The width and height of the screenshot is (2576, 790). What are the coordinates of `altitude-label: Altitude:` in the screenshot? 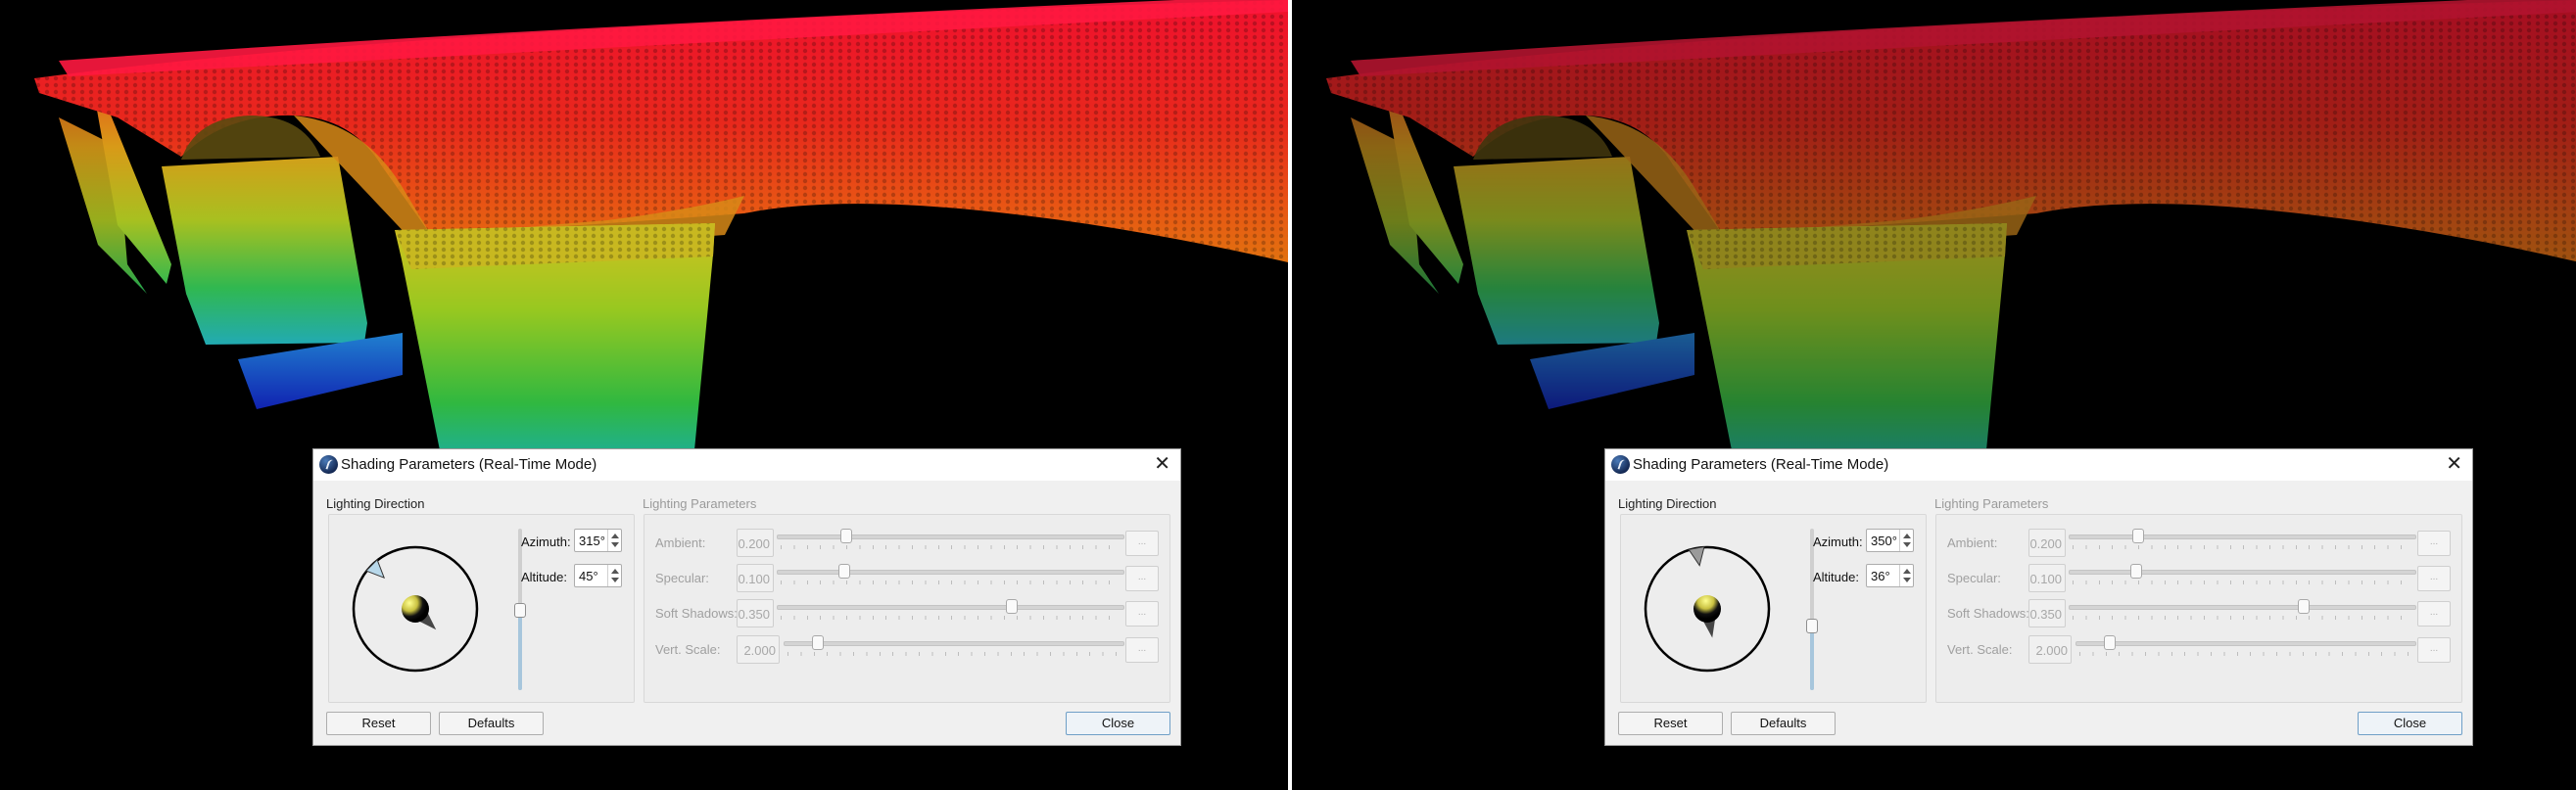 It's located at (544, 577).